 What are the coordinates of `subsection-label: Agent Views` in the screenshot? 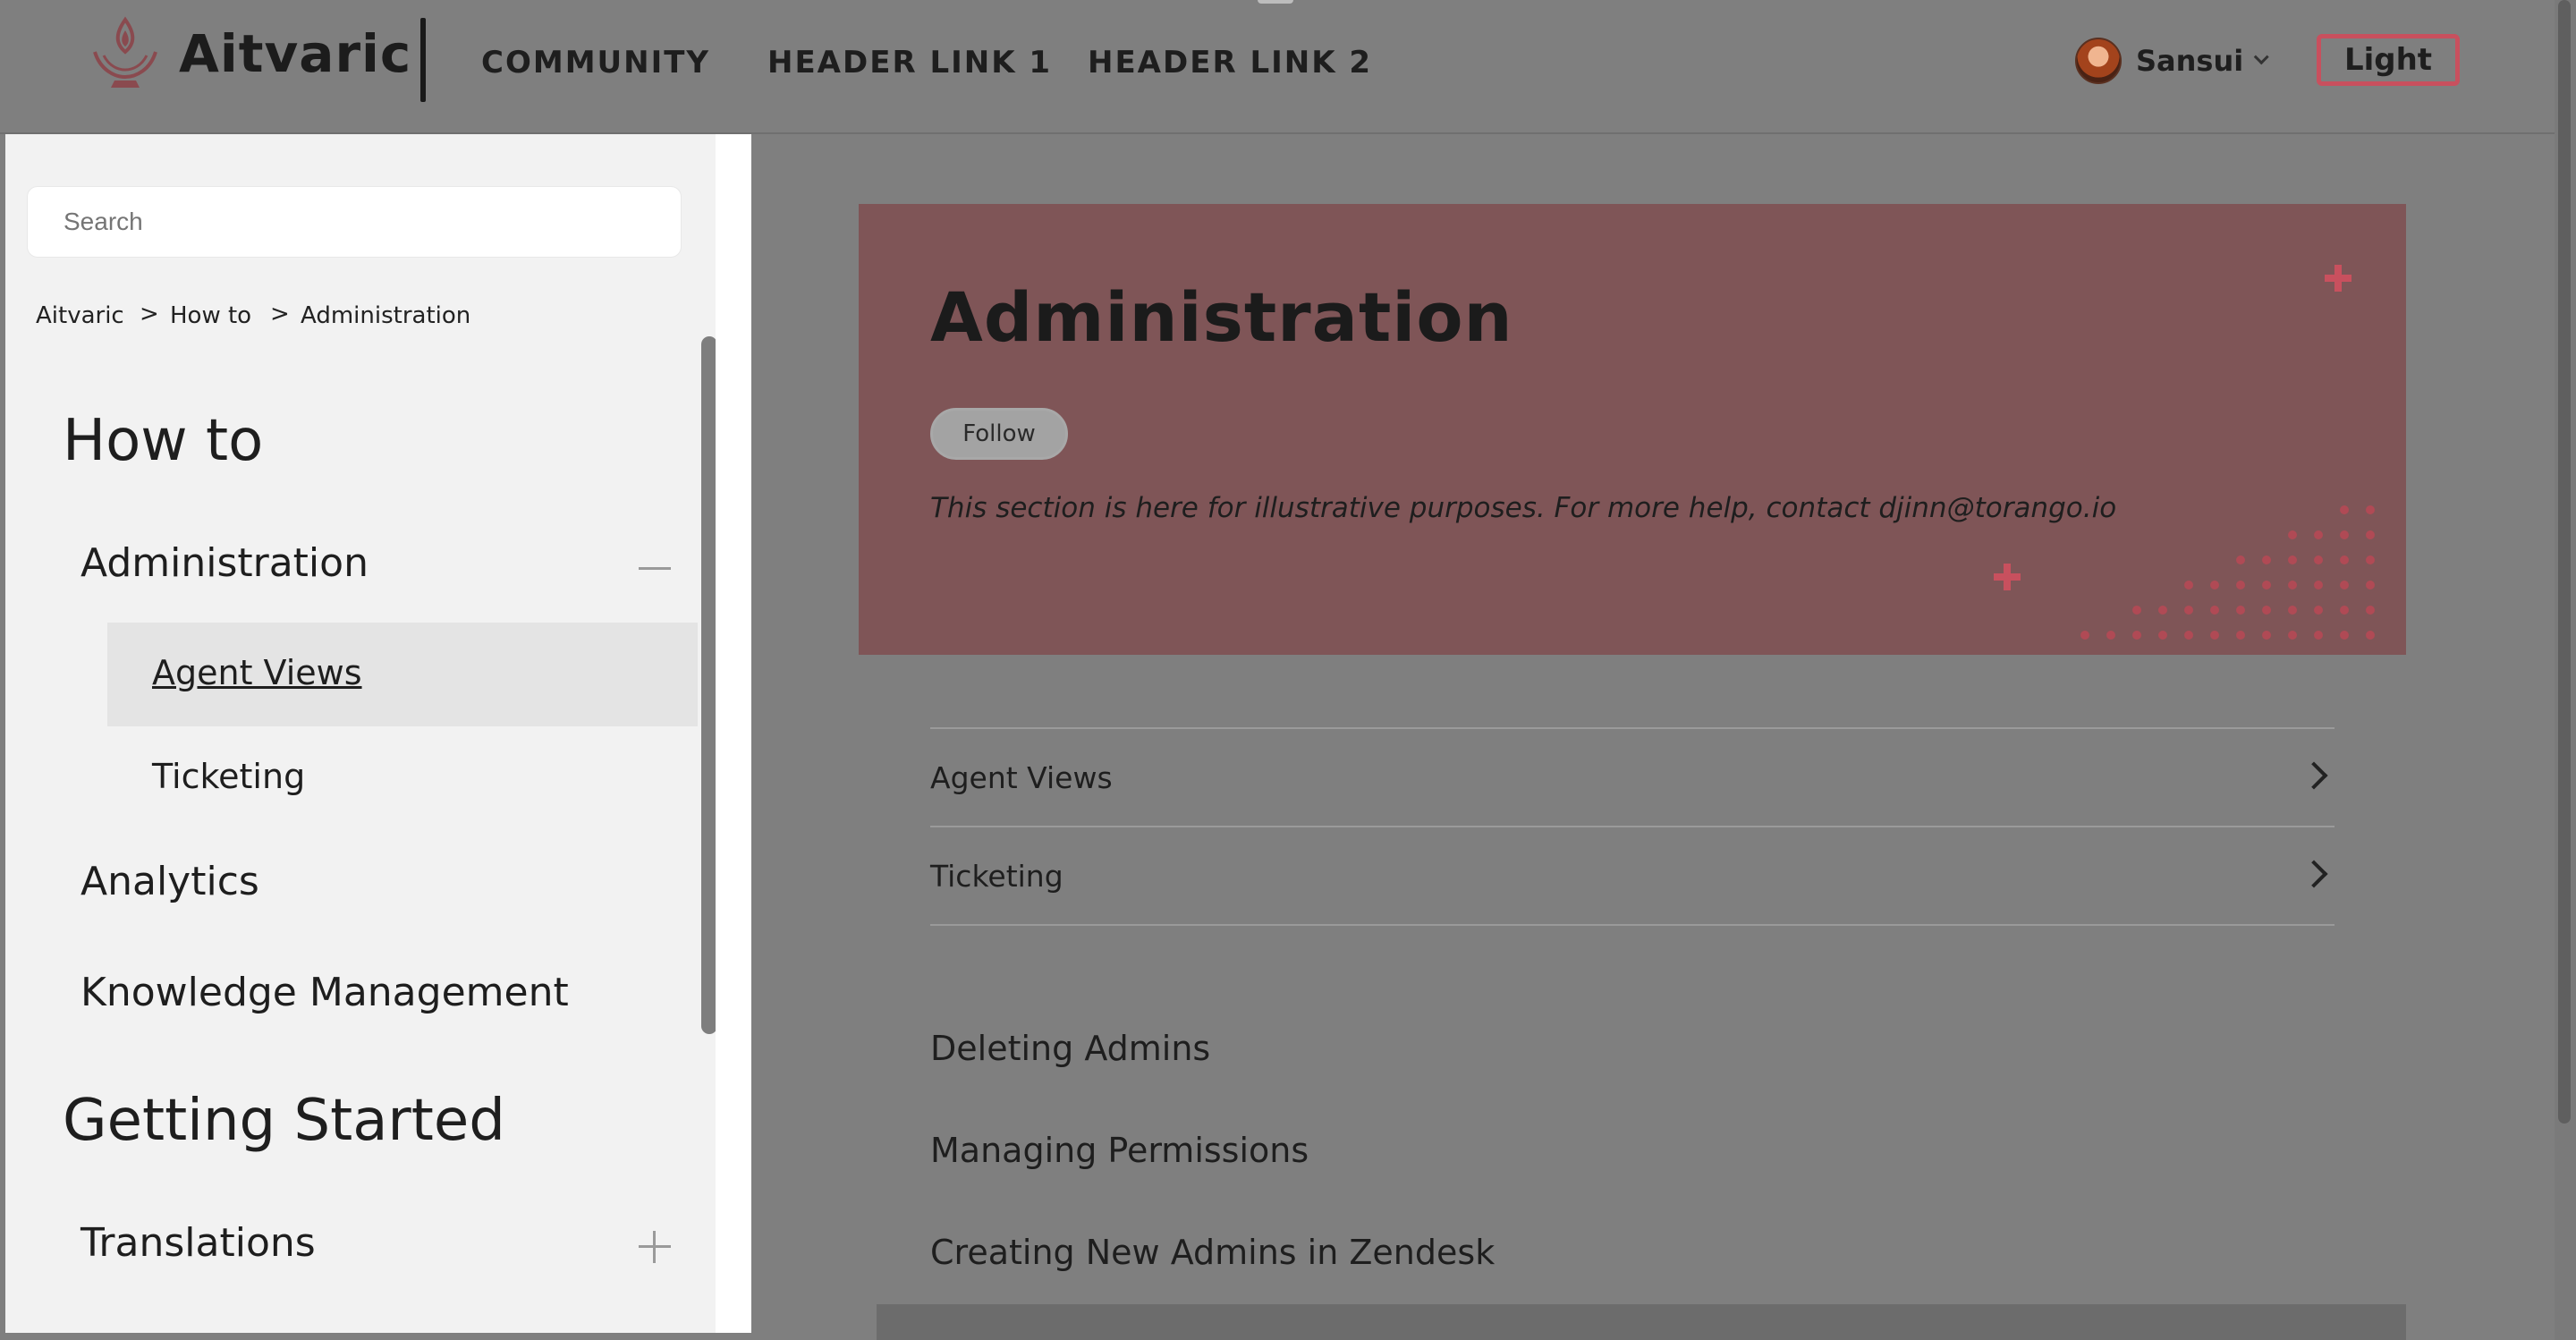 It's located at (1021, 777).